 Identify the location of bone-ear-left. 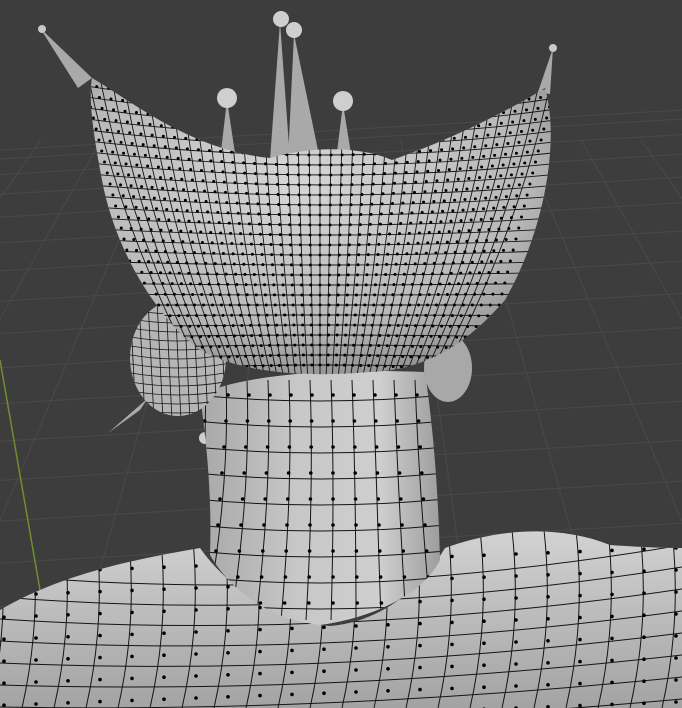
(66, 58).